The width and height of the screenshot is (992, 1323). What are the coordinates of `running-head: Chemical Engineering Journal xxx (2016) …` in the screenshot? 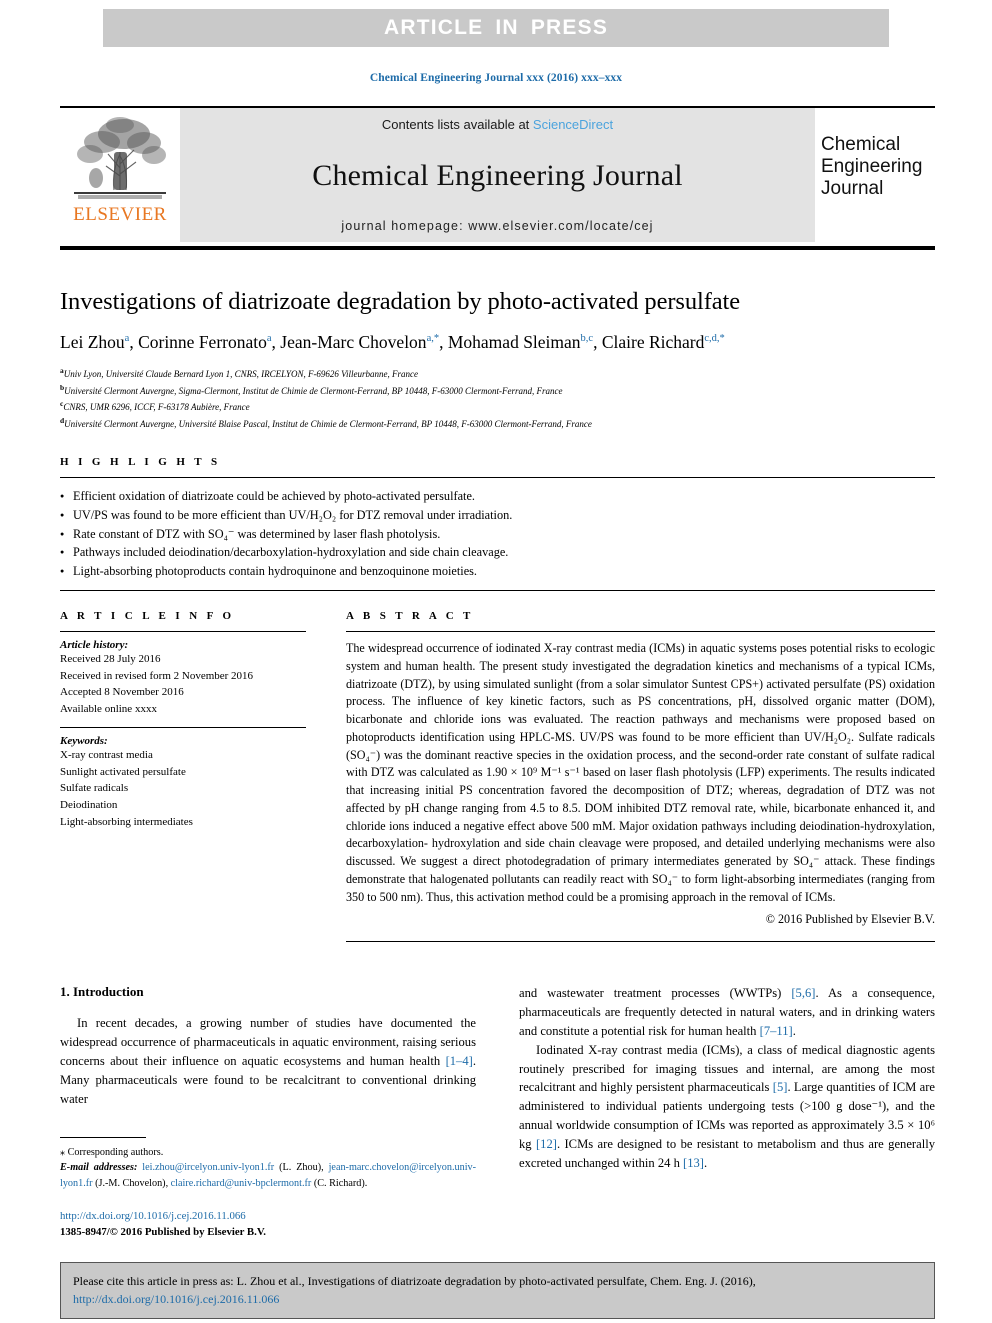 It's located at (496, 78).